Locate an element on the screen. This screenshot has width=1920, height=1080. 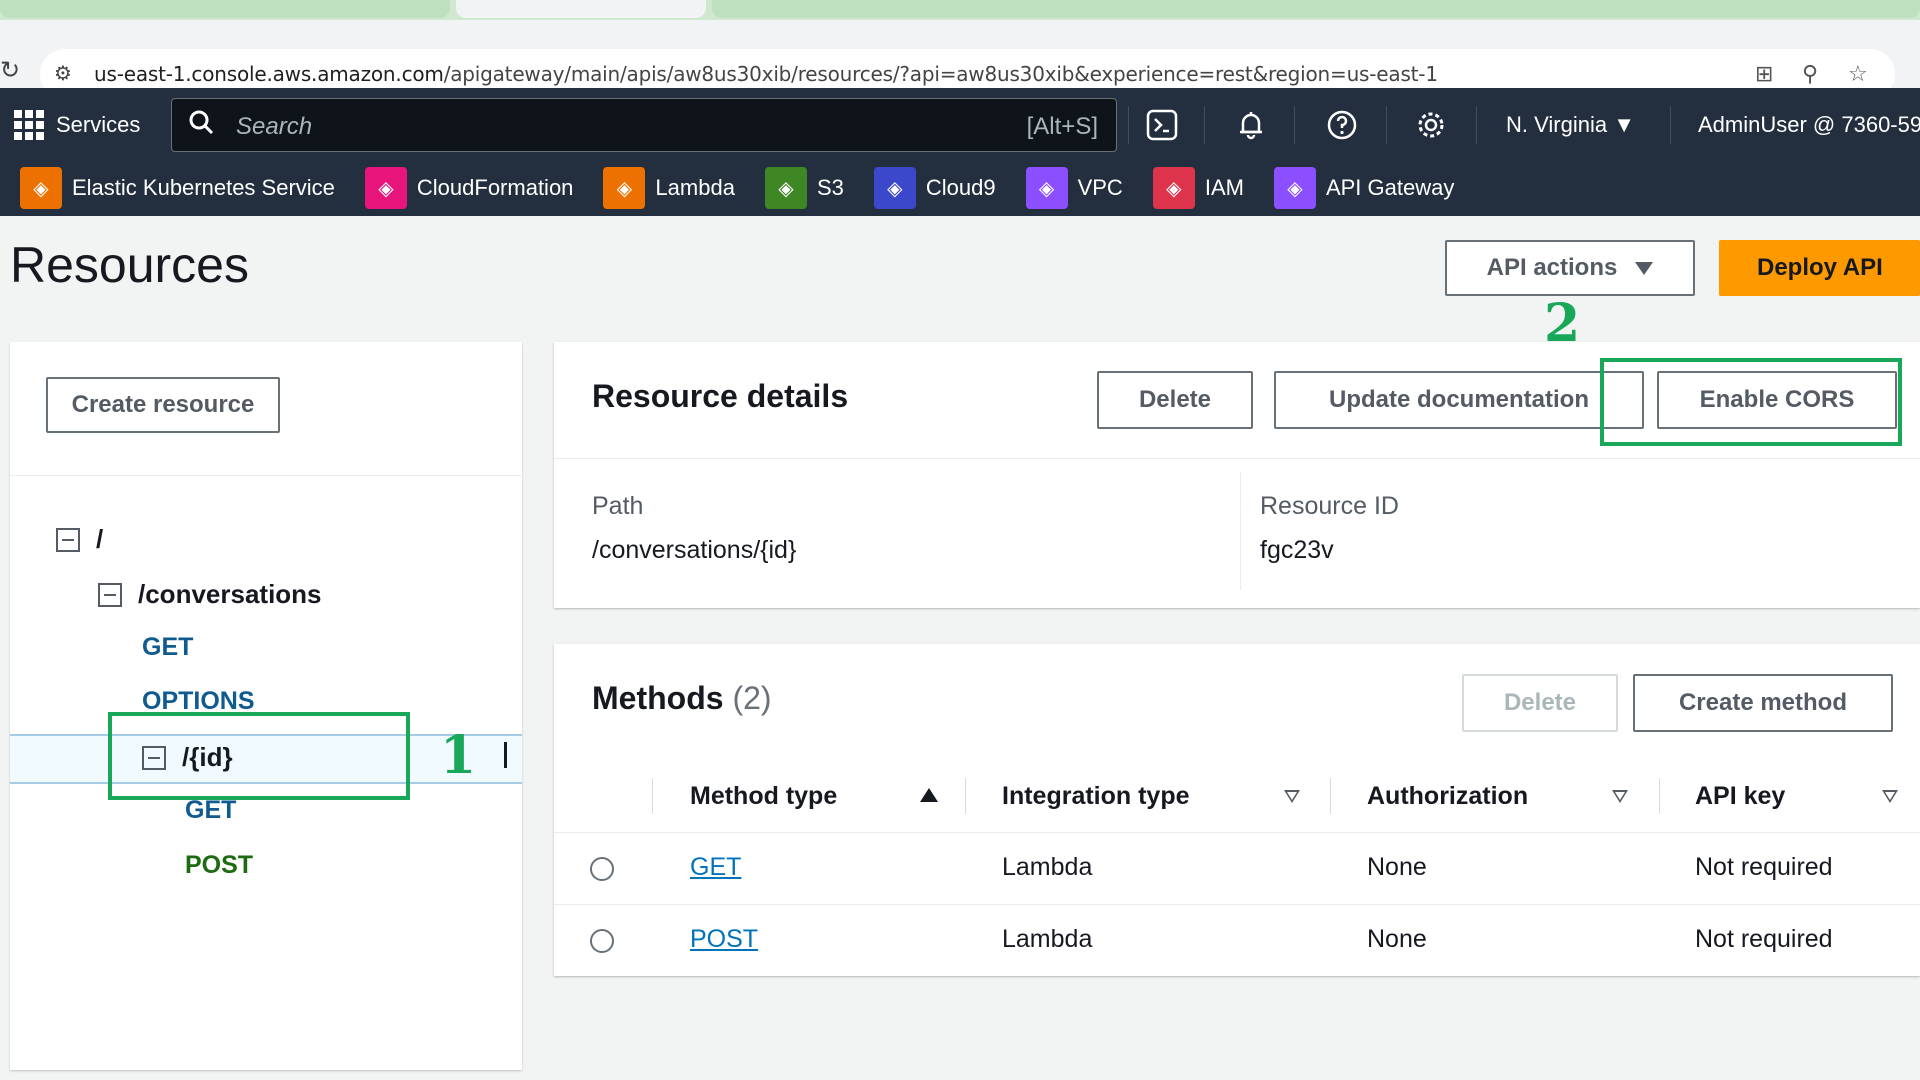
annotation-number-1: 1 is located at coordinates (458, 755).